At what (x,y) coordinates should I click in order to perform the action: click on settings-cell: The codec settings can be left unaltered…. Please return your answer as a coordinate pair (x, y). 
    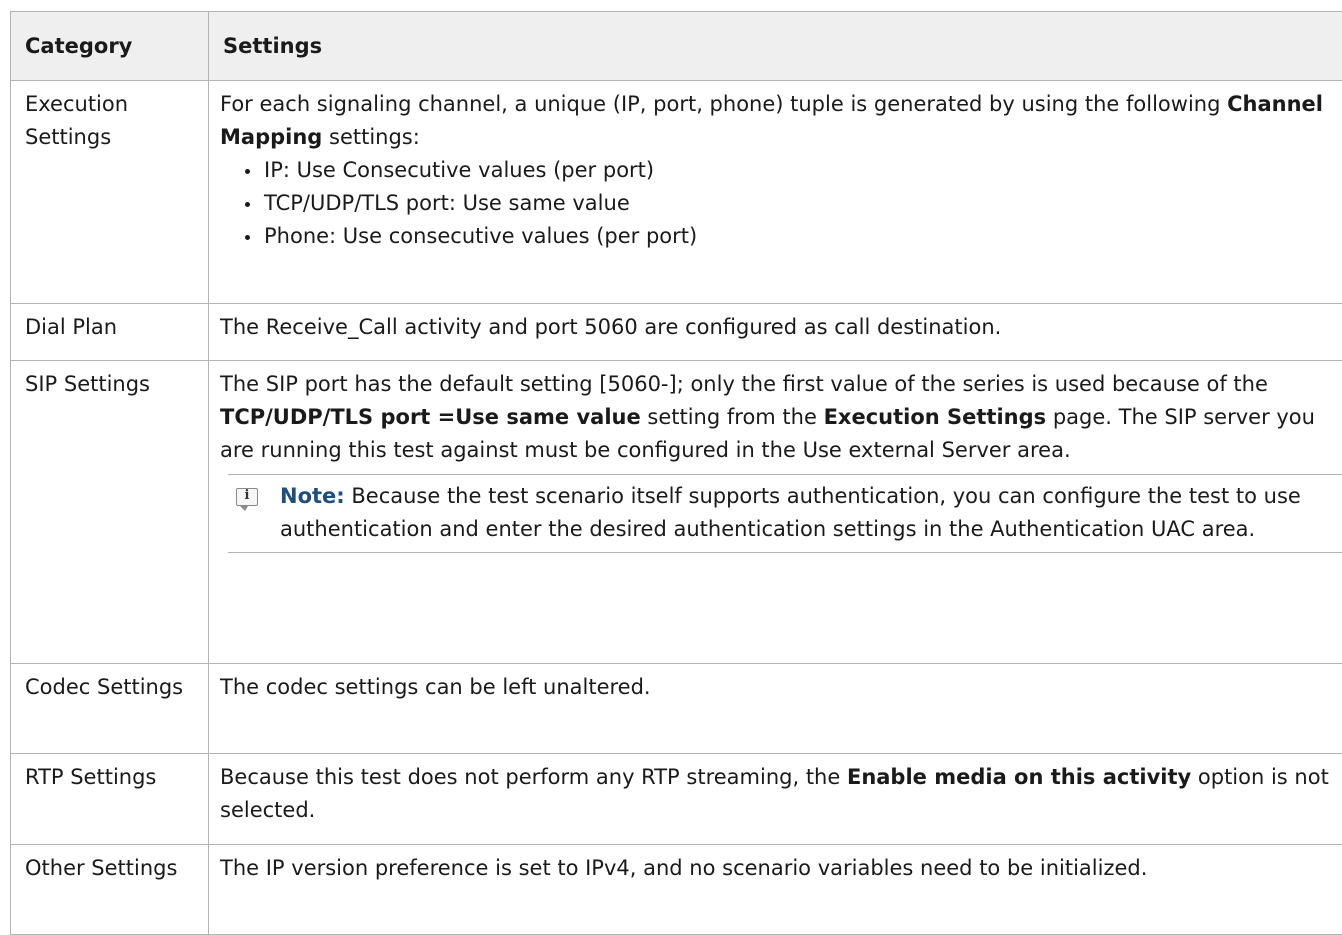
    Looking at the image, I should click on (775, 709).